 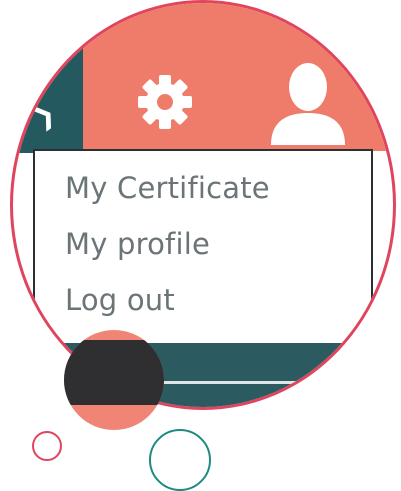 What do you see at coordinates (120, 300) in the screenshot?
I see `menu-item-log-out: Log out` at bounding box center [120, 300].